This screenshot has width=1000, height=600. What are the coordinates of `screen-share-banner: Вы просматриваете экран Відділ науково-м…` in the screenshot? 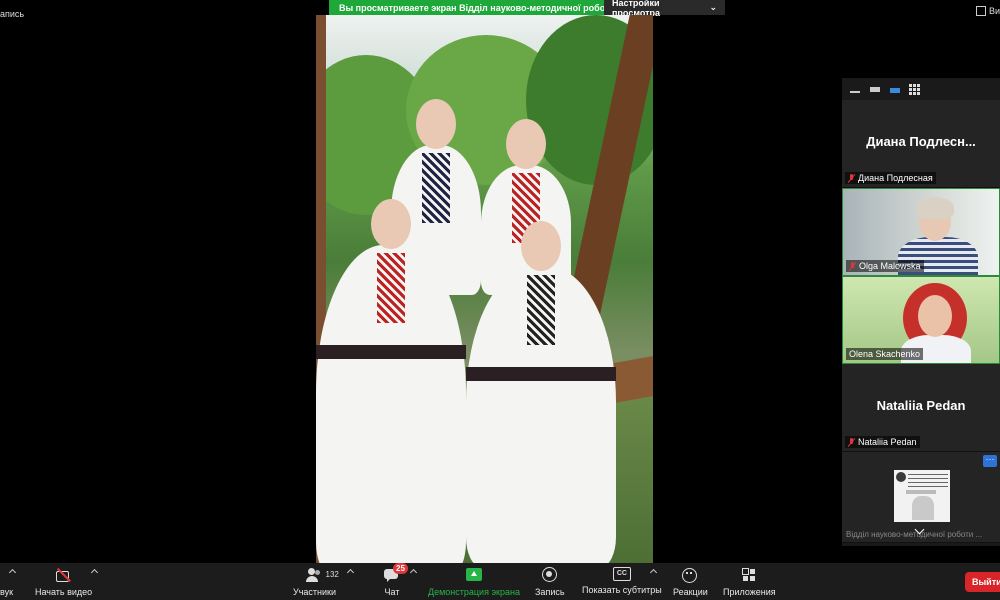 It's located at (527, 9).